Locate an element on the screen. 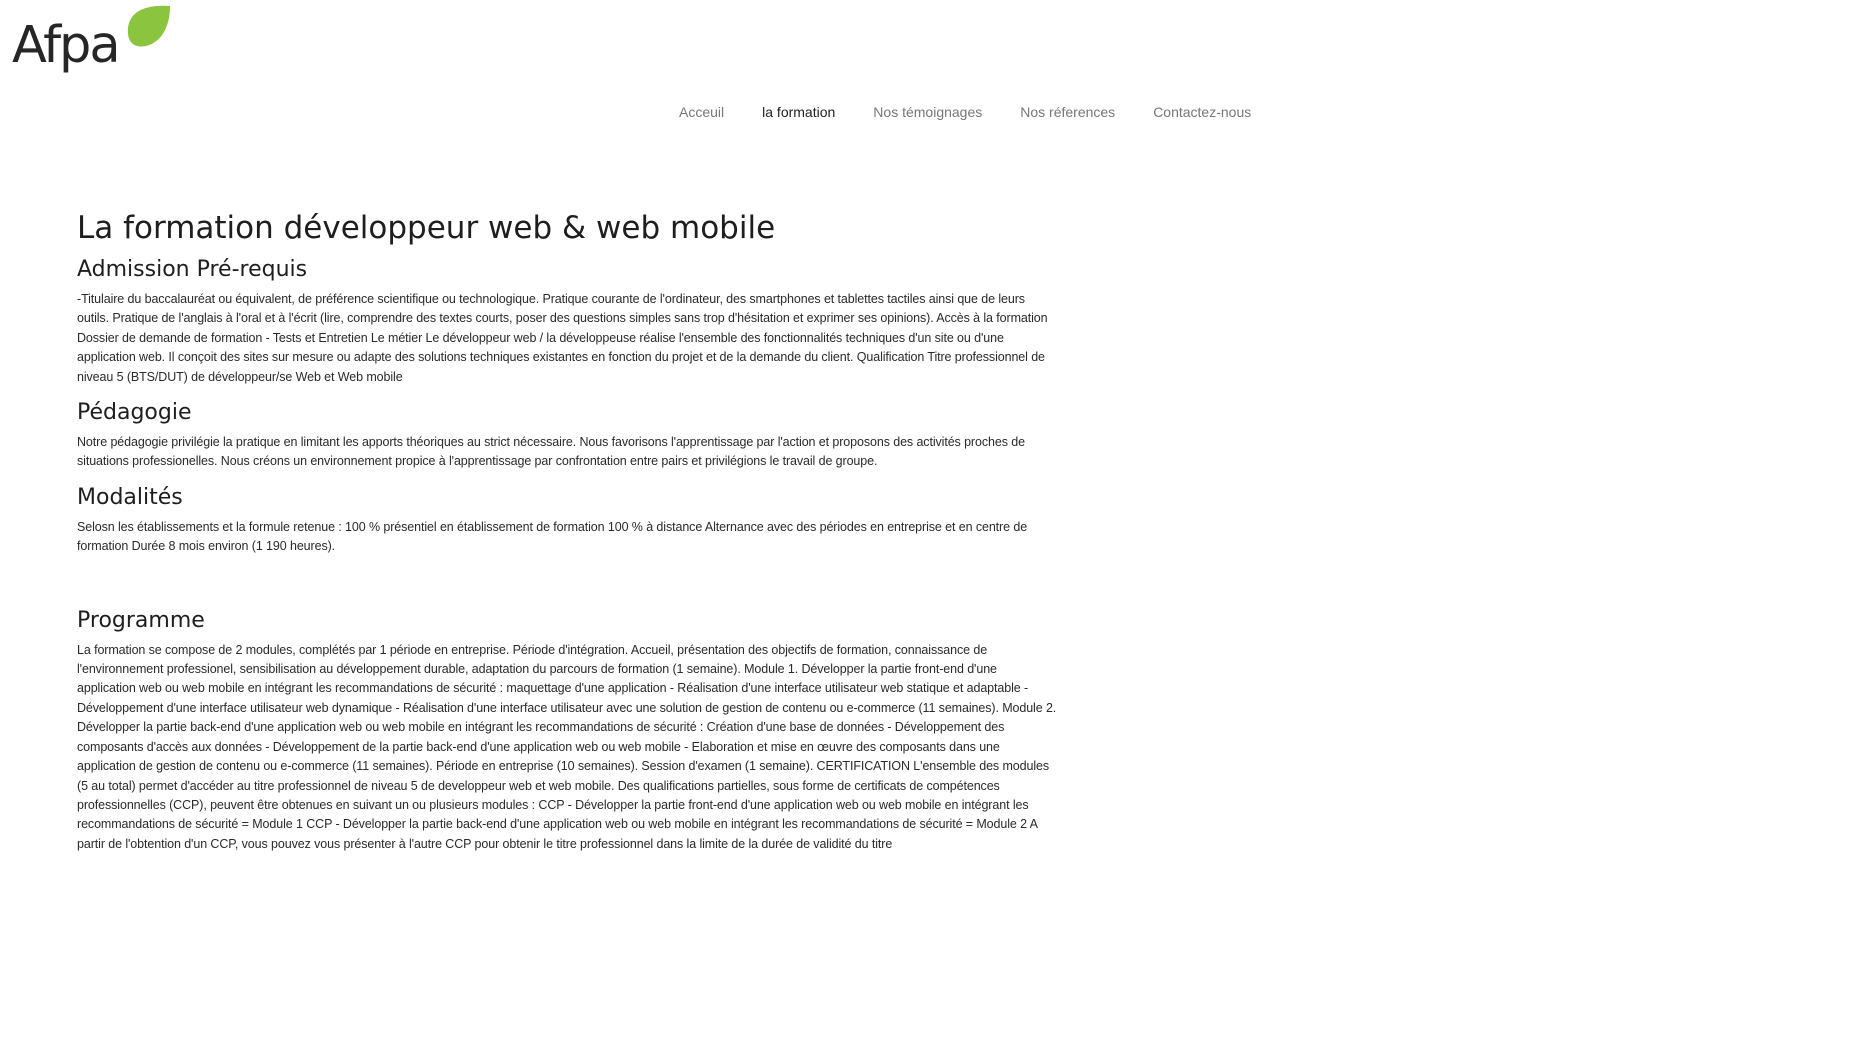 The image size is (1874, 1054). nav-link-la-formation: la formation is located at coordinates (798, 112).